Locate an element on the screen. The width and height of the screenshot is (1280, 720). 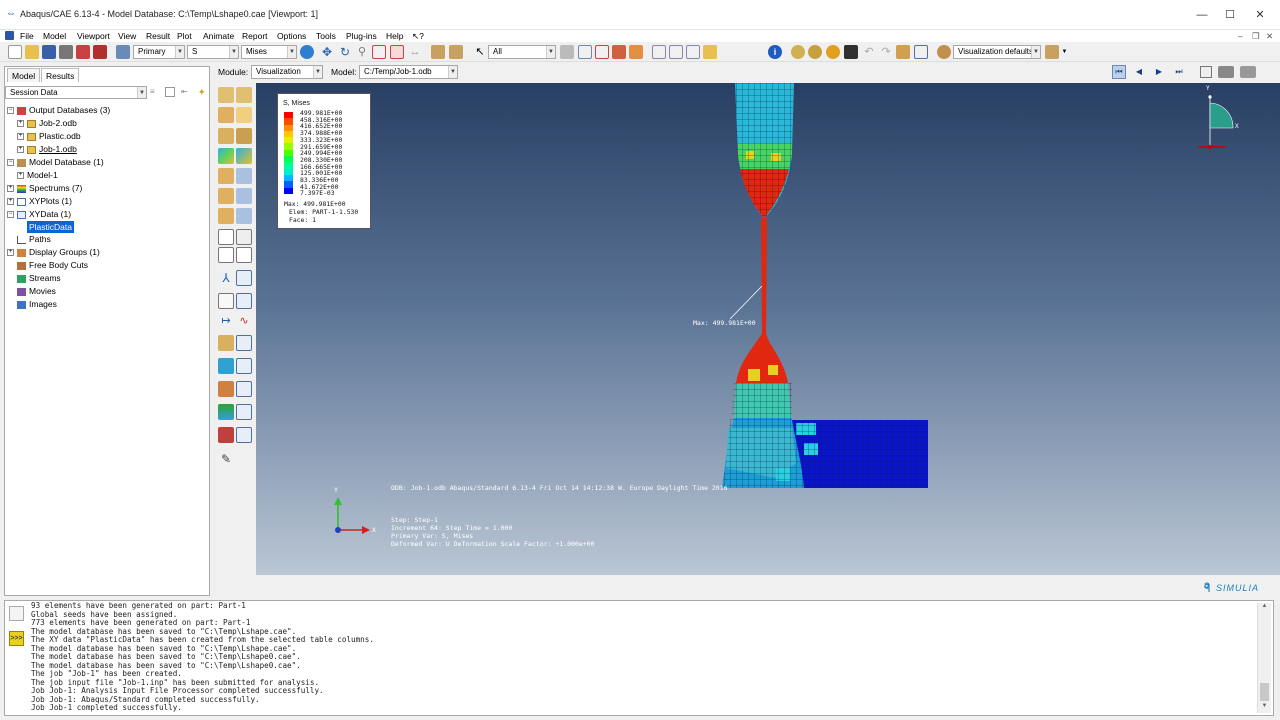
contour-both-icon is located at coordinates (244, 156).